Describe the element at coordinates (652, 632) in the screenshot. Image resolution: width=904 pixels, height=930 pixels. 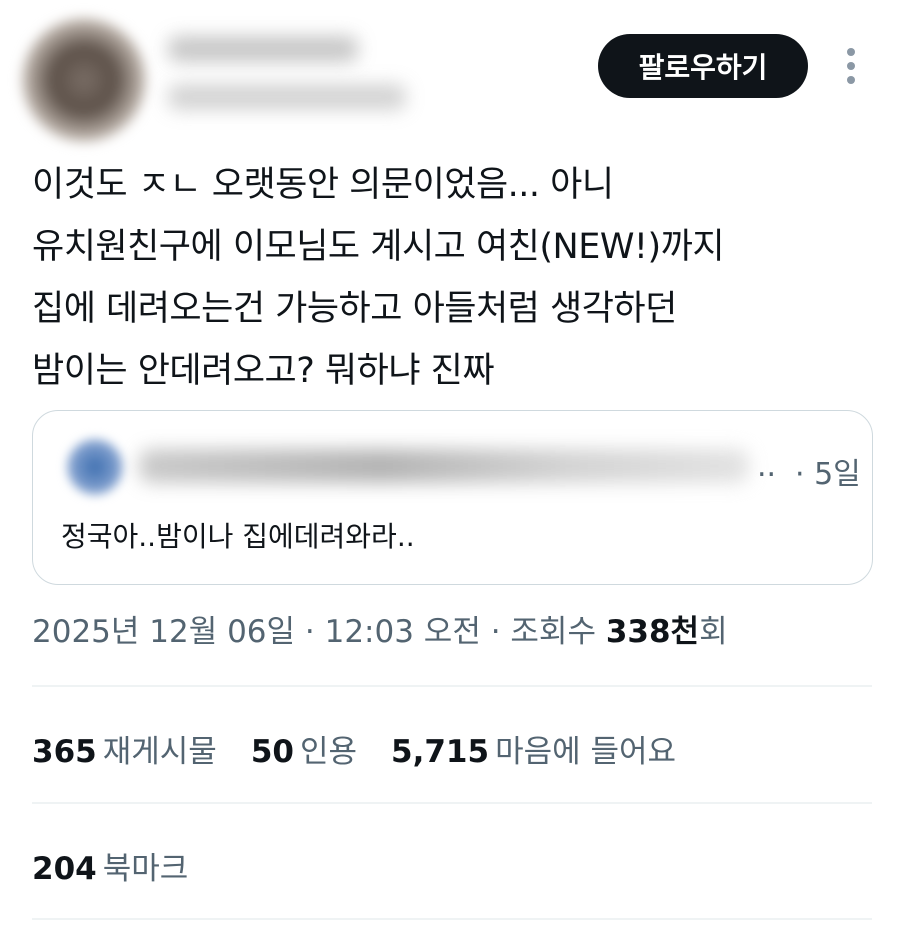
I see `view-count: 338천` at that location.